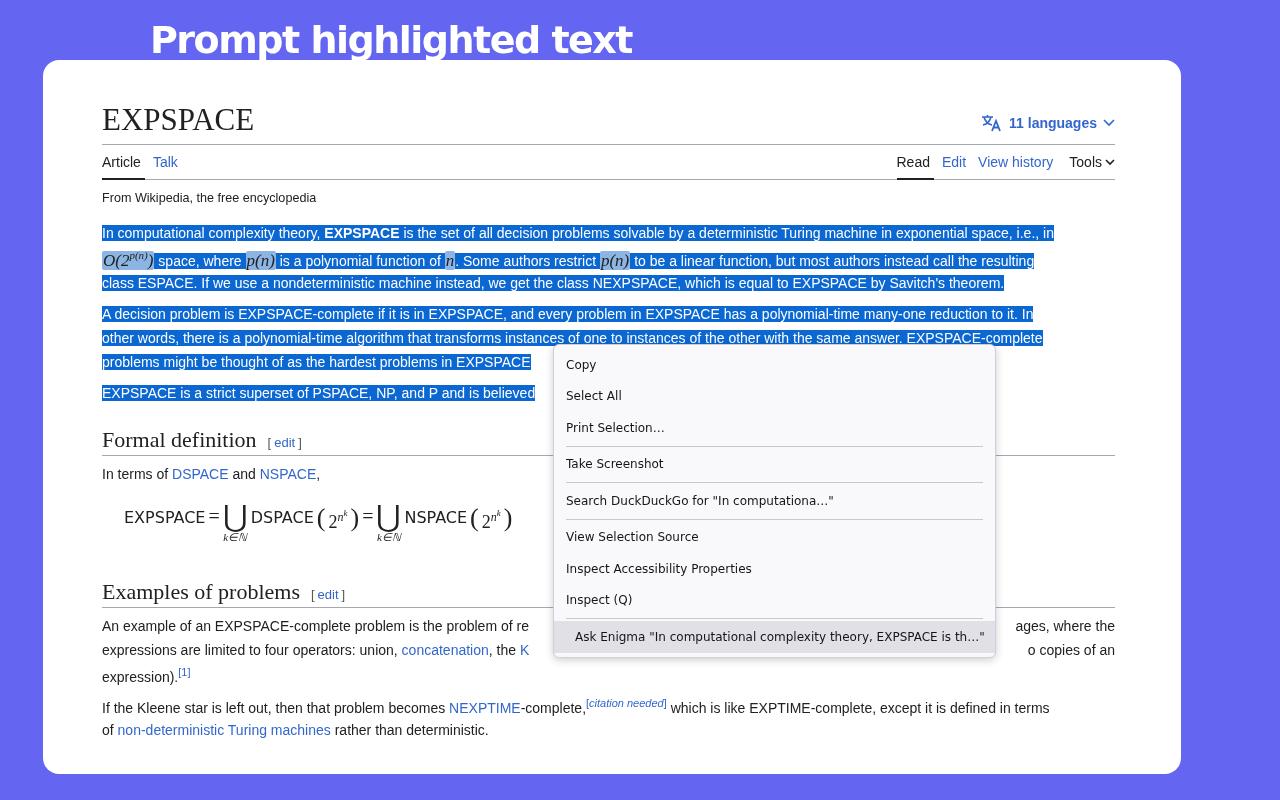  I want to click on citation-link: [1], so click(184, 671).